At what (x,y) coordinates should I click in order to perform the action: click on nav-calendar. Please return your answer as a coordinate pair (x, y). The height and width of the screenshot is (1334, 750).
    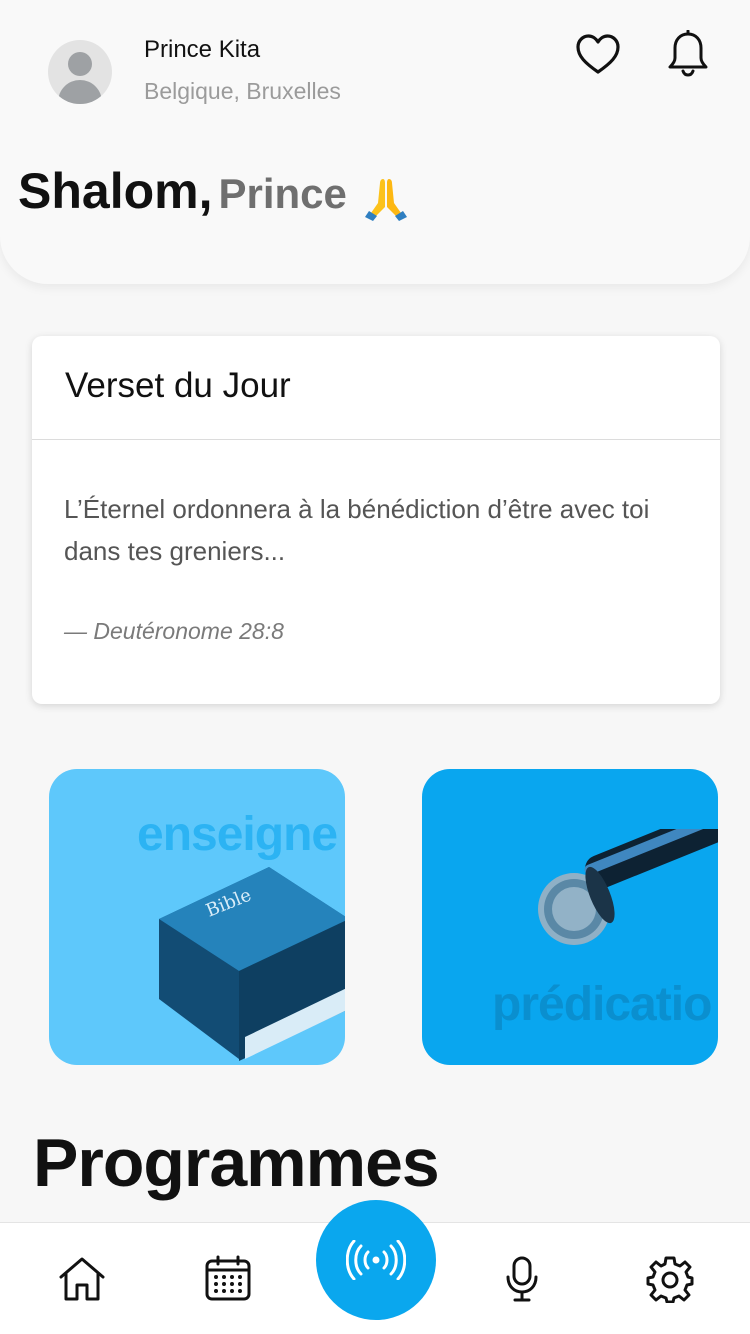
    Looking at the image, I should click on (228, 1279).